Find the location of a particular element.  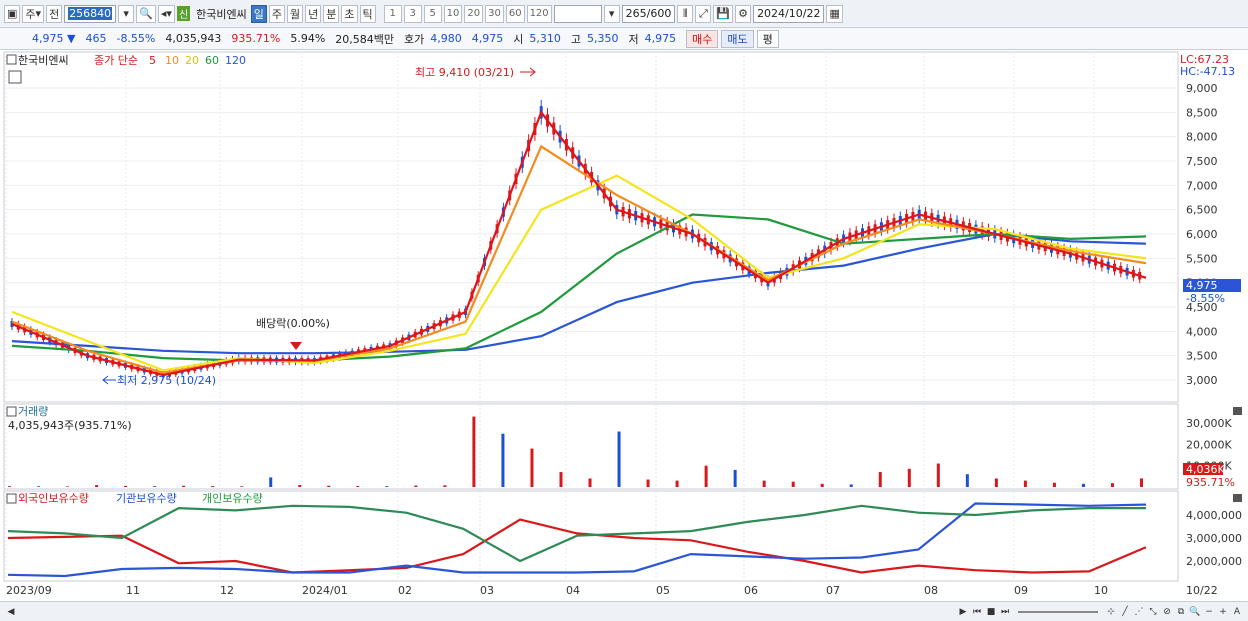

bottom-bar: ◀ ▶ ⏮ ■ ⏭ ⊹ ╱ ⋰ ⤡ ⊘ ⧉ 🔍 − + A is located at coordinates (624, 611).